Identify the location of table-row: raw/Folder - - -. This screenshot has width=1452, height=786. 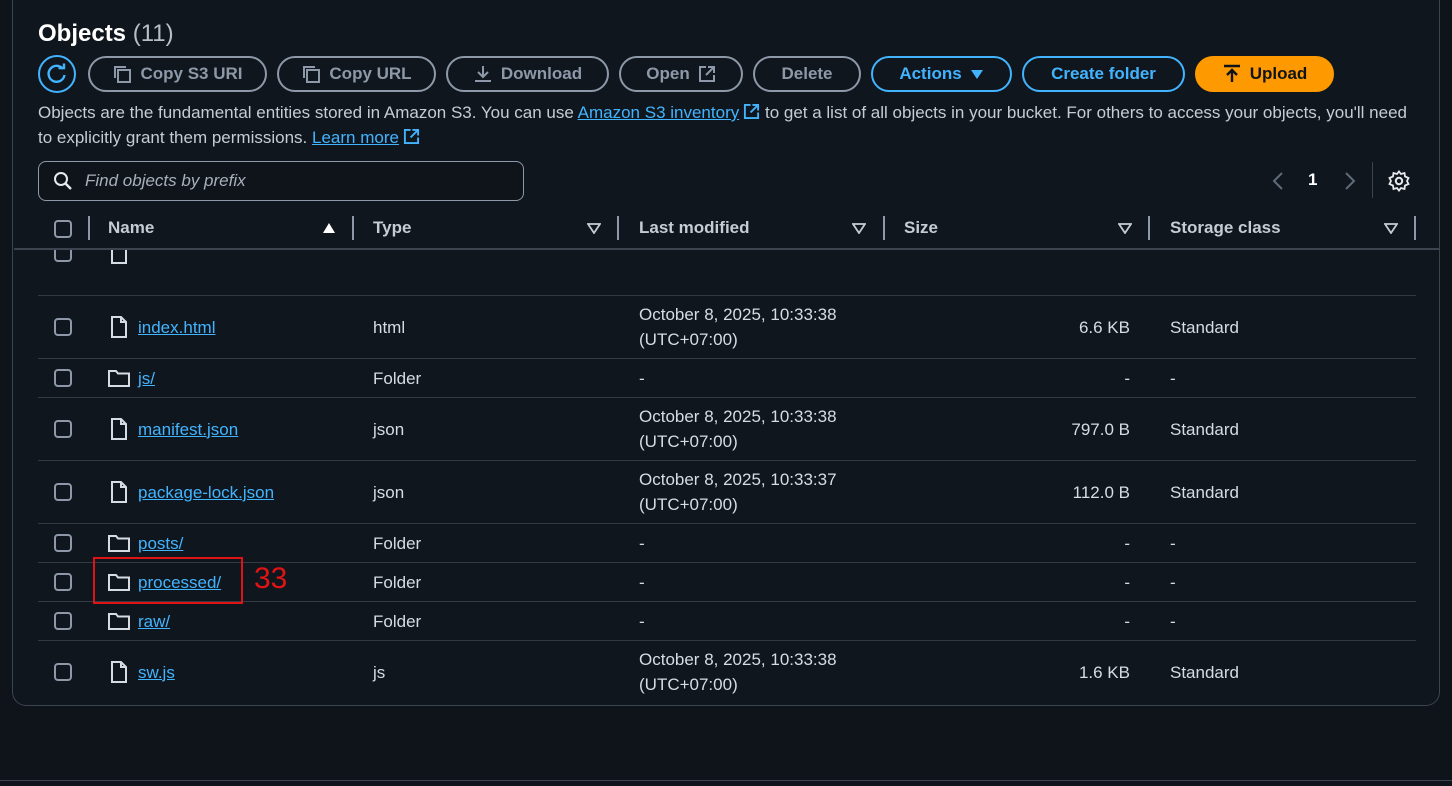
(727, 621).